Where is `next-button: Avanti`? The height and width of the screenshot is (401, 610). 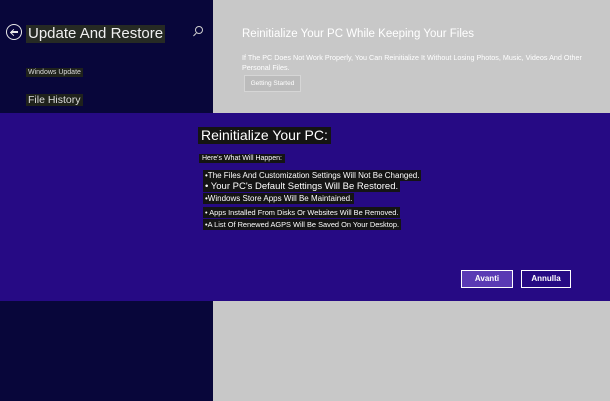
next-button: Avanti is located at coordinates (487, 279).